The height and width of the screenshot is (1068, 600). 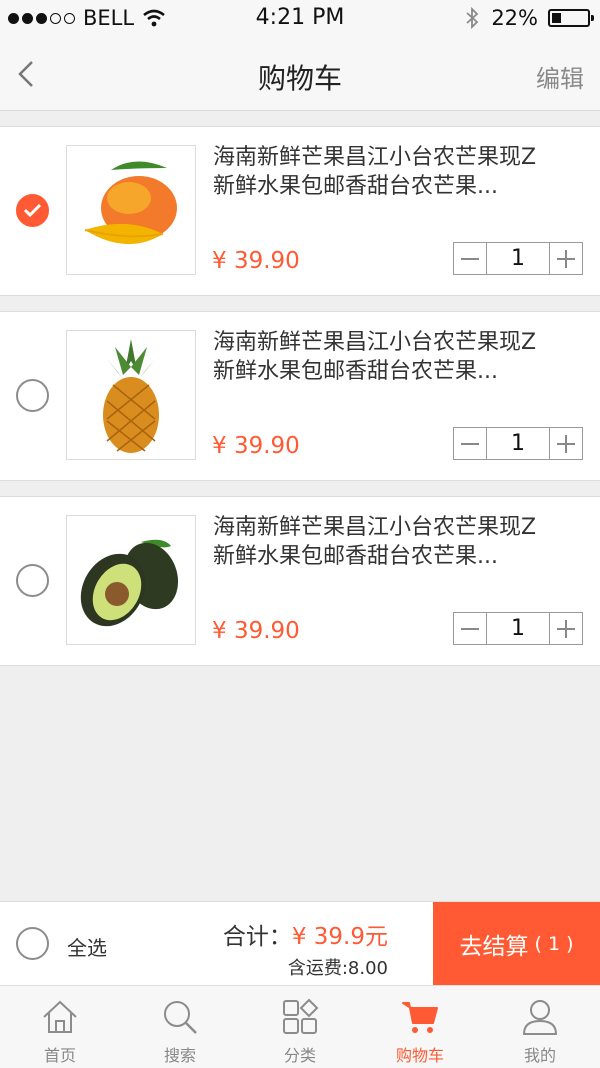 I want to click on status-bar: BELL 4:21 PM 22%, so click(x=300, y=19).